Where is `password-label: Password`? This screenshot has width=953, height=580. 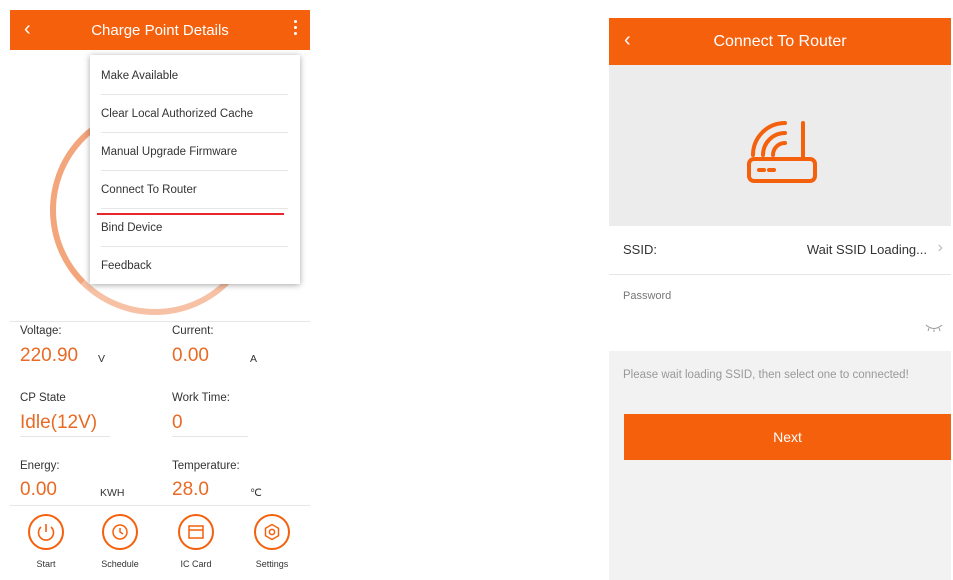
password-label: Password is located at coordinates (647, 296).